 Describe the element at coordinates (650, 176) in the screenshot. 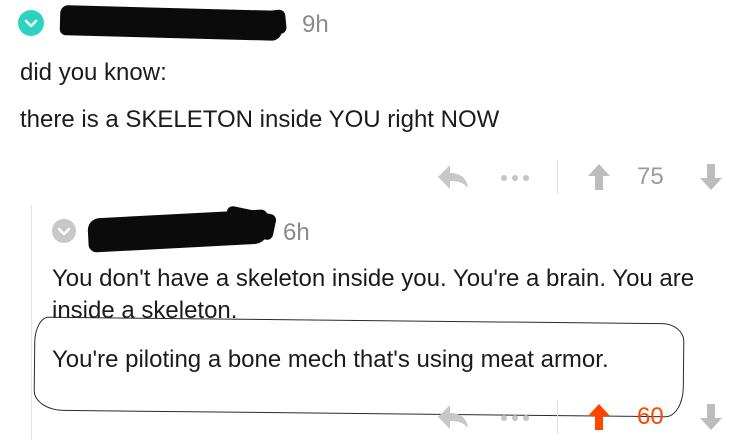

I see `score: 75` at that location.